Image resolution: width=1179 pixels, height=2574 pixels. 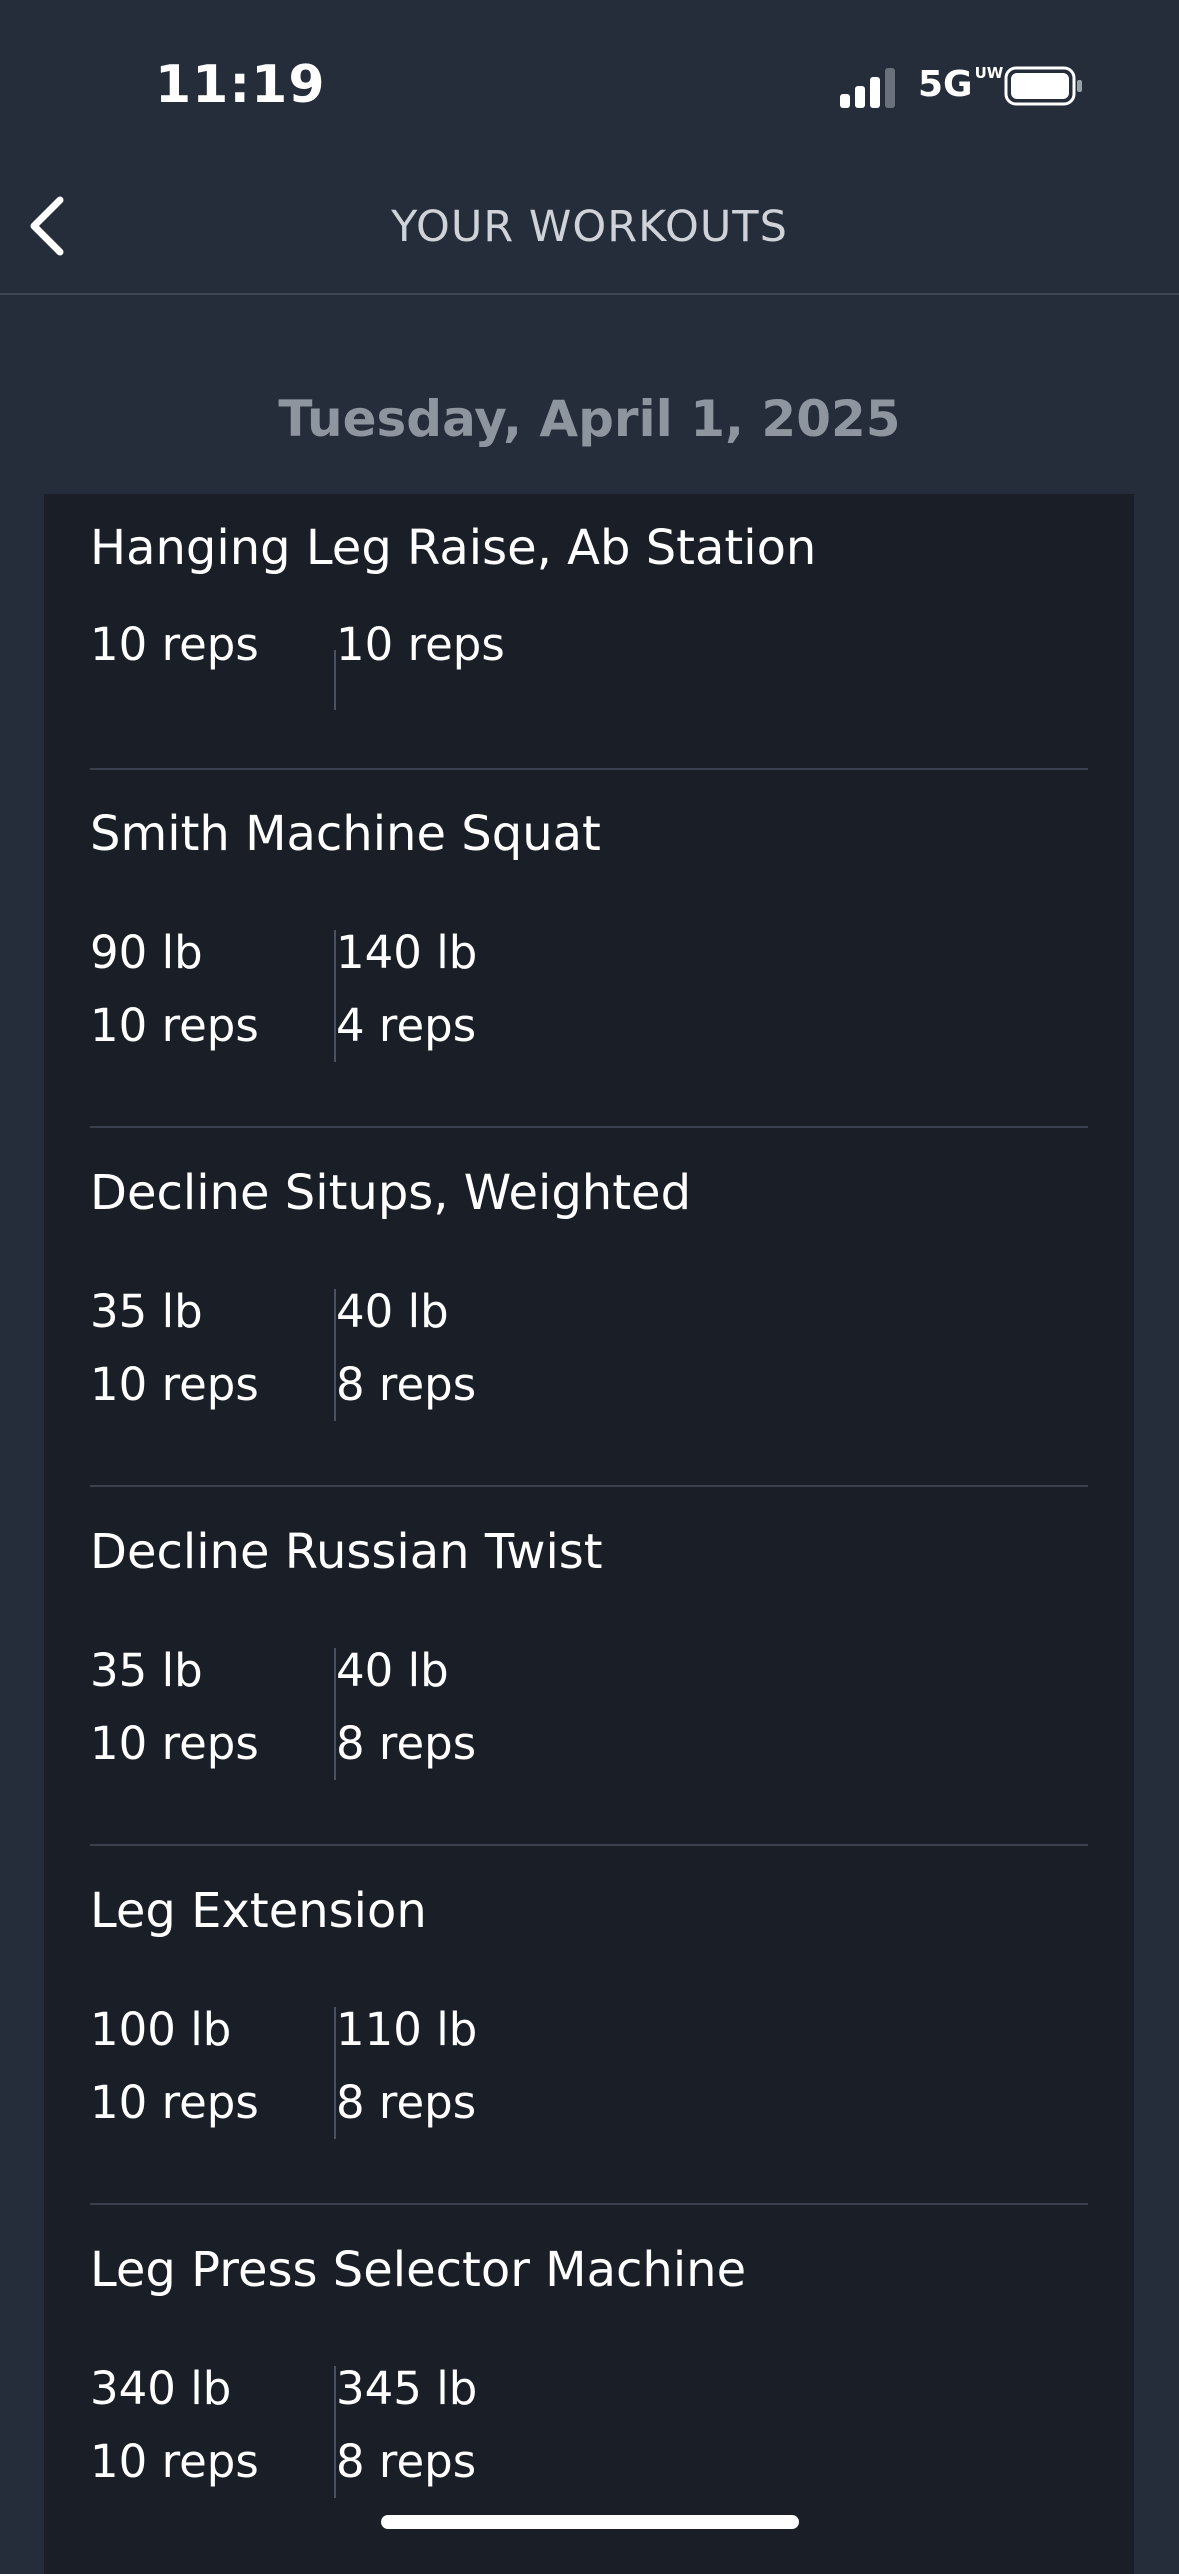 What do you see at coordinates (453, 548) in the screenshot?
I see `exercise-name: Hanging Leg Raise, Ab Station` at bounding box center [453, 548].